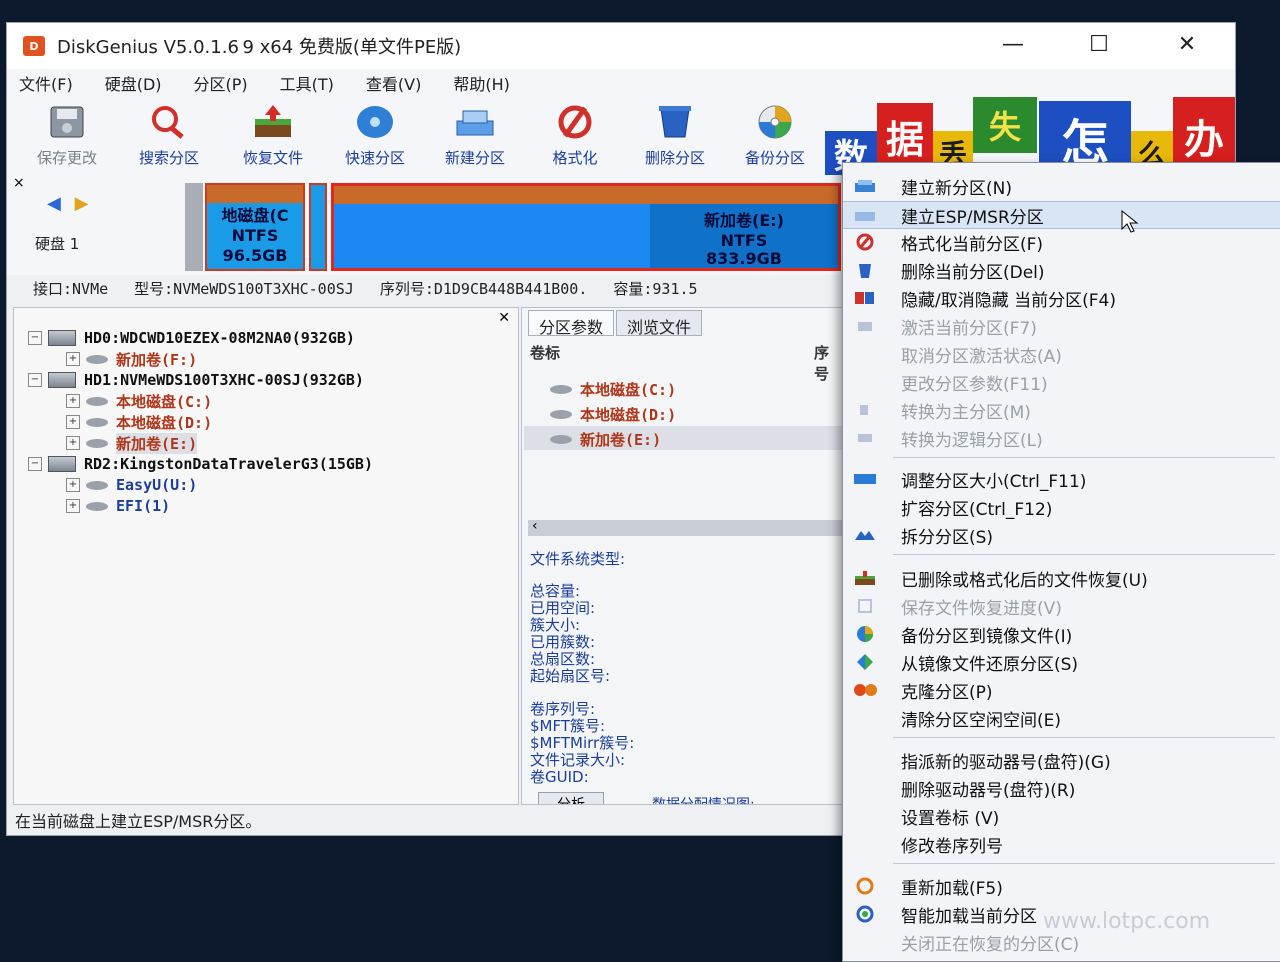 This screenshot has height=962, width=1280. What do you see at coordinates (1061, 662) in the screenshot?
I see `menu-restore-from-image: 从镜像文件还原分区(S)` at bounding box center [1061, 662].